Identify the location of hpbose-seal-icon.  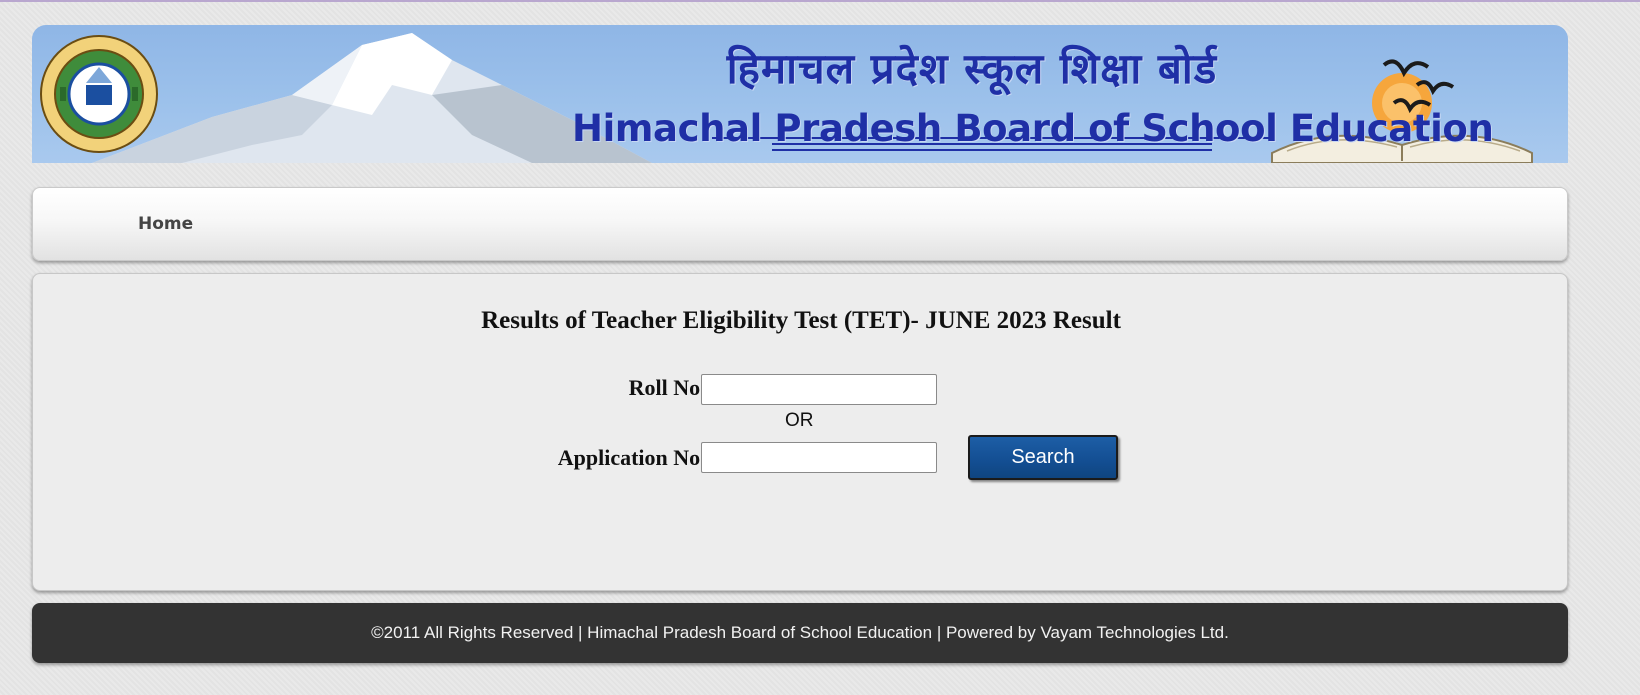
(99, 94).